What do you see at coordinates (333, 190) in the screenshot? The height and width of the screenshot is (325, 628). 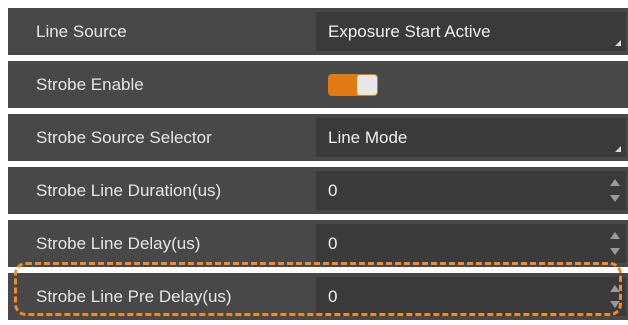 I see `strobe-line-duration-value: 0` at bounding box center [333, 190].